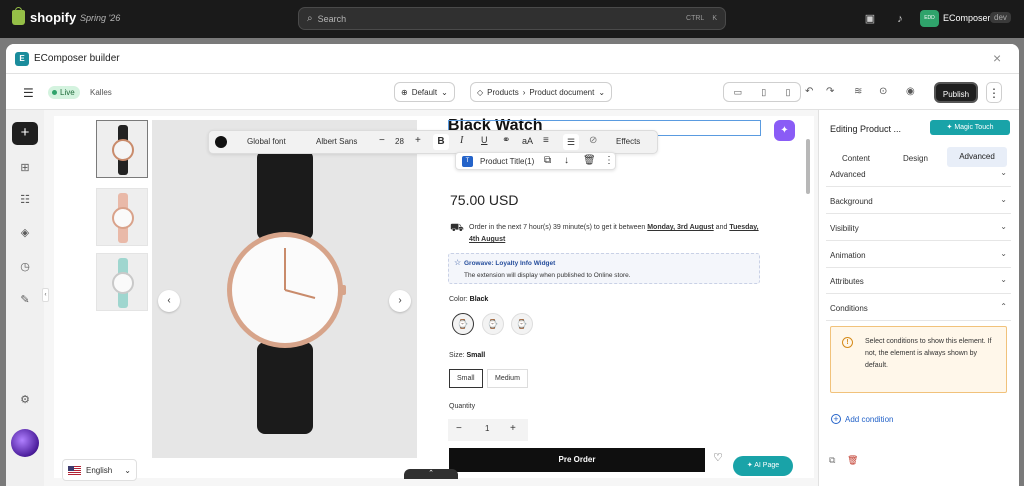 Image resolution: width=1024 pixels, height=486 pixels. What do you see at coordinates (25, 200) in the screenshot?
I see `layout-icon: ☷` at bounding box center [25, 200].